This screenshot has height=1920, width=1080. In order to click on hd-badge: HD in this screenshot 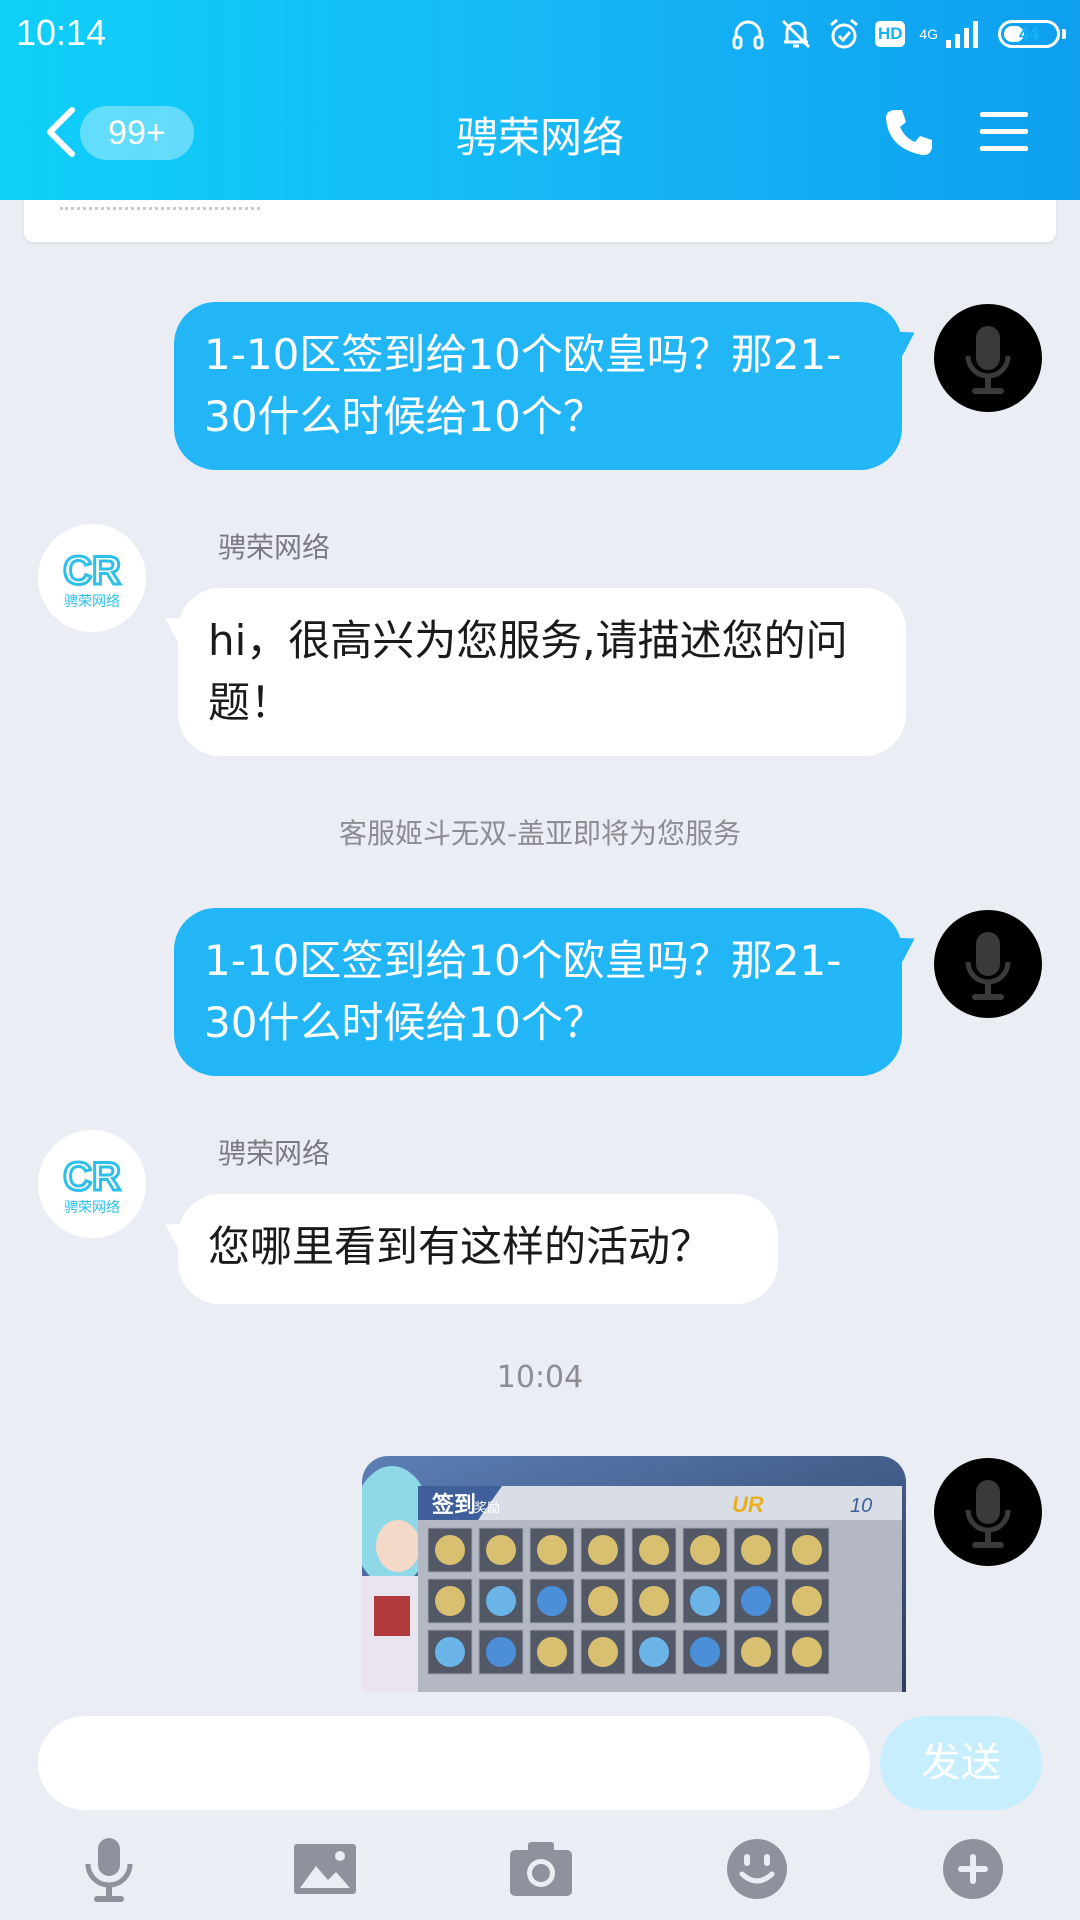, I will do `click(890, 34)`.